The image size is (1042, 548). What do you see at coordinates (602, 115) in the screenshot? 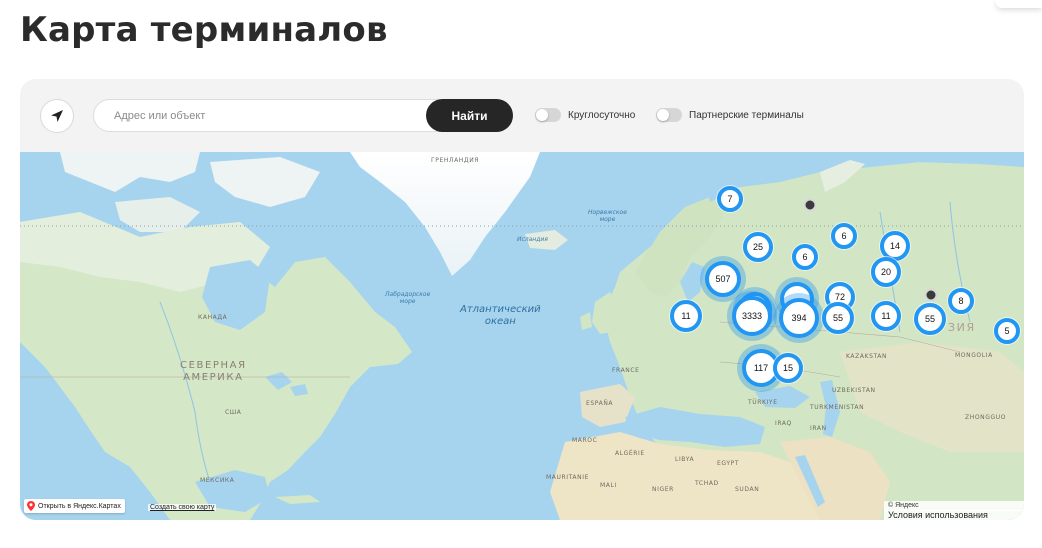
I see `toggle-24h-label: Круглосуточно` at bounding box center [602, 115].